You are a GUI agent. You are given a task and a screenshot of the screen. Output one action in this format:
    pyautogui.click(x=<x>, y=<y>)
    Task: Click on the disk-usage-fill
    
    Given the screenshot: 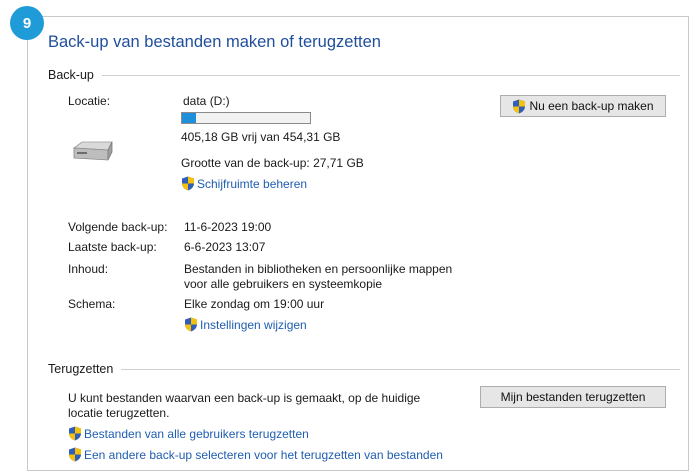 What is the action you would take?
    pyautogui.click(x=189, y=118)
    